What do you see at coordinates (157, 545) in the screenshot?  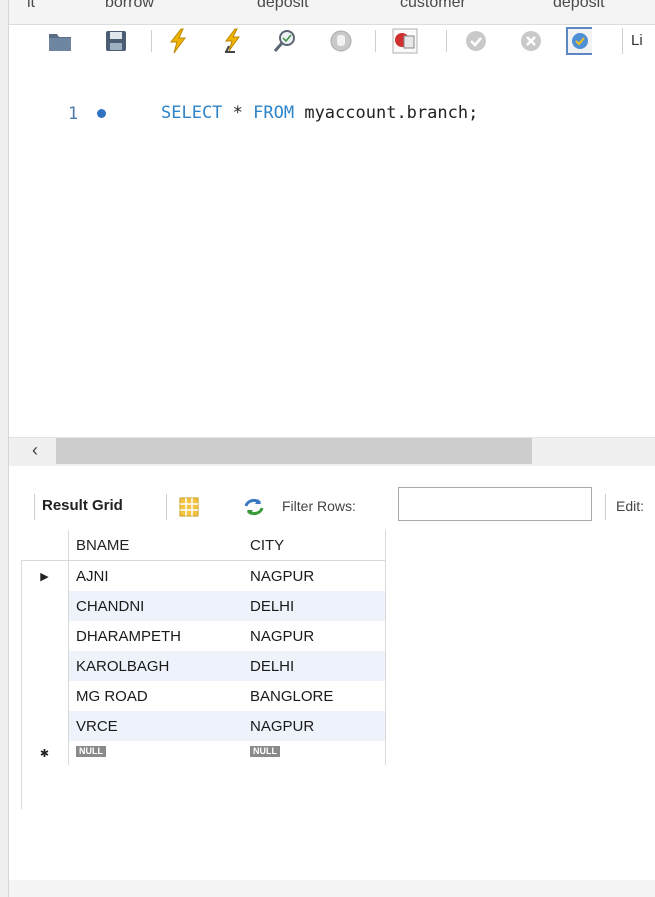 I see `column-header-bname: BNAME` at bounding box center [157, 545].